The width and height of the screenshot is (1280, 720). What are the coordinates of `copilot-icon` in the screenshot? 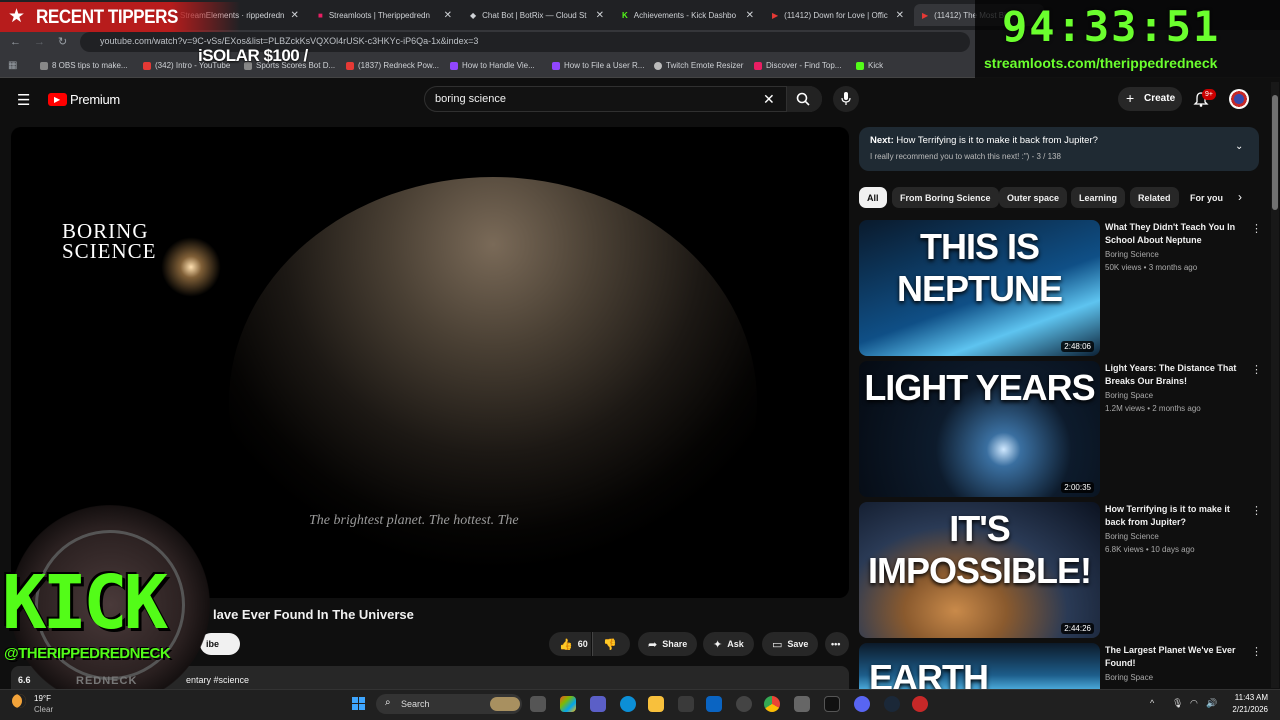 It's located at (568, 704).